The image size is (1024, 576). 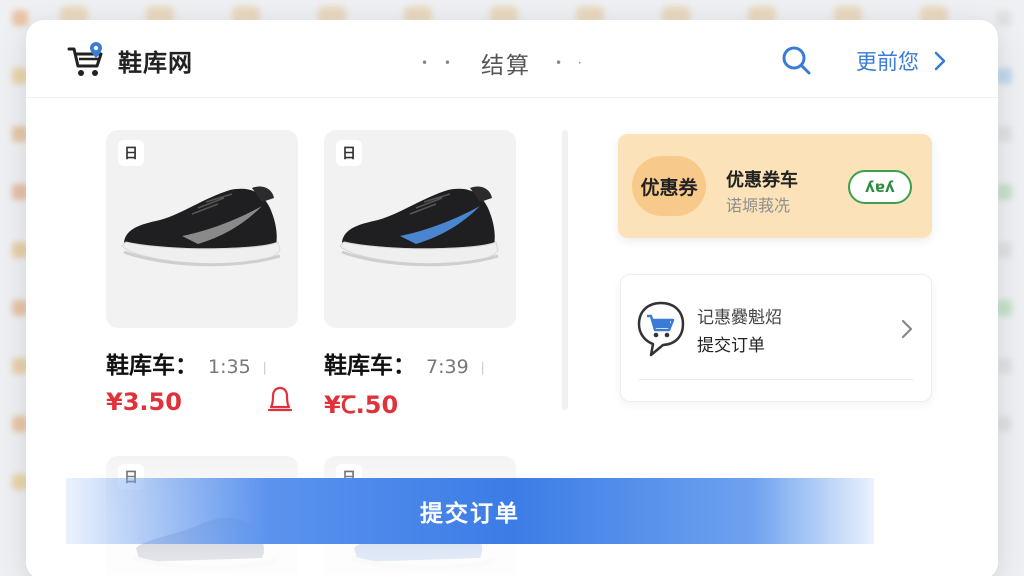 What do you see at coordinates (85, 59) in the screenshot?
I see `cart-logo-icon` at bounding box center [85, 59].